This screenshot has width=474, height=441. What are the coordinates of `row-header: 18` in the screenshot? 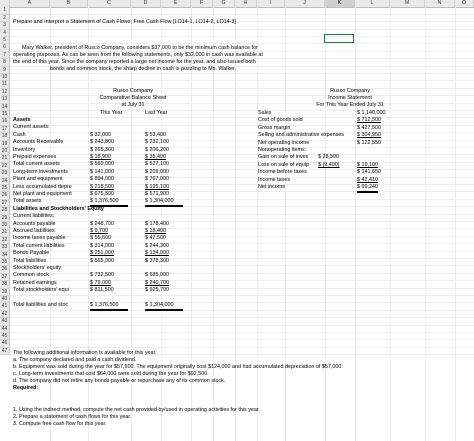 It's located at (5, 137).